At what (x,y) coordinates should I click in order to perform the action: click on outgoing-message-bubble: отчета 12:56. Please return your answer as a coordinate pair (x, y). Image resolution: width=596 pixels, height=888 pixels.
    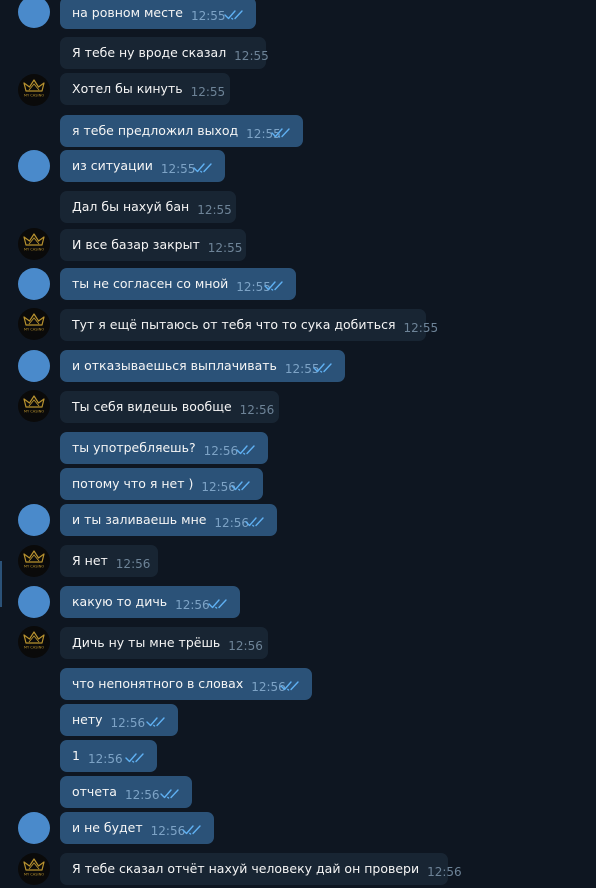
    Looking at the image, I should click on (126, 792).